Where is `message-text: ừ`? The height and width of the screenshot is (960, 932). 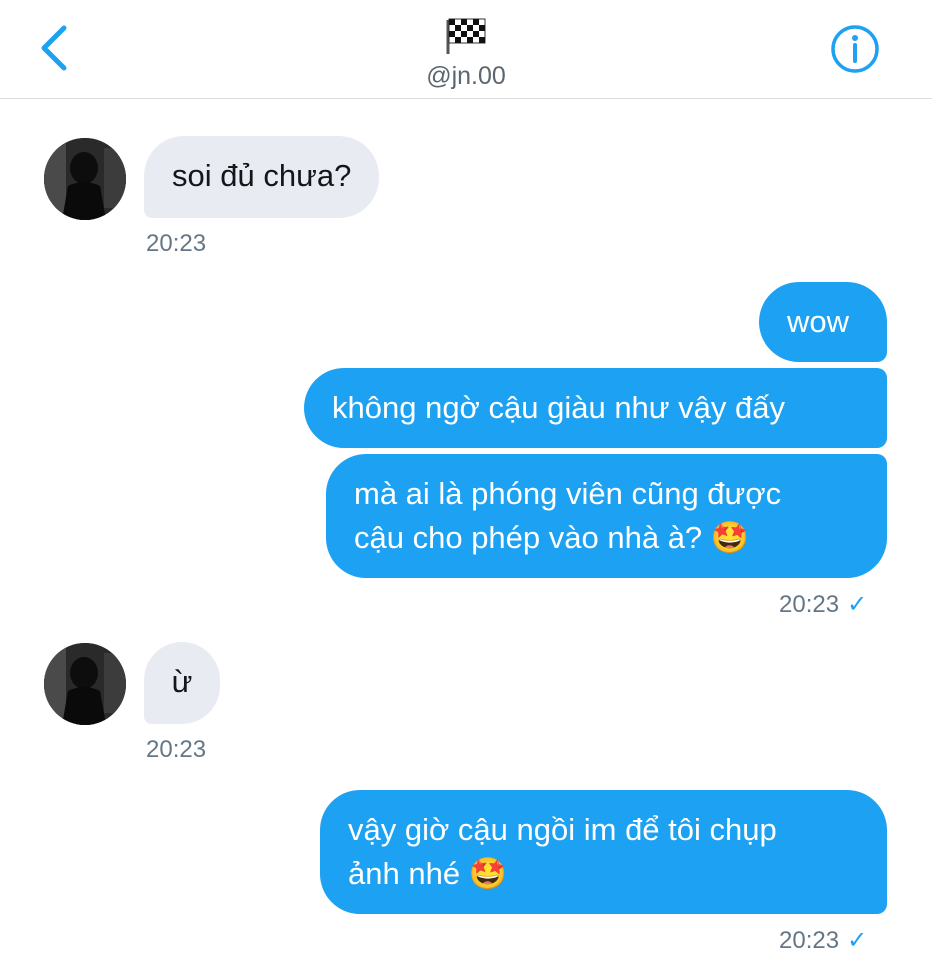 message-text: ừ is located at coordinates (182, 681).